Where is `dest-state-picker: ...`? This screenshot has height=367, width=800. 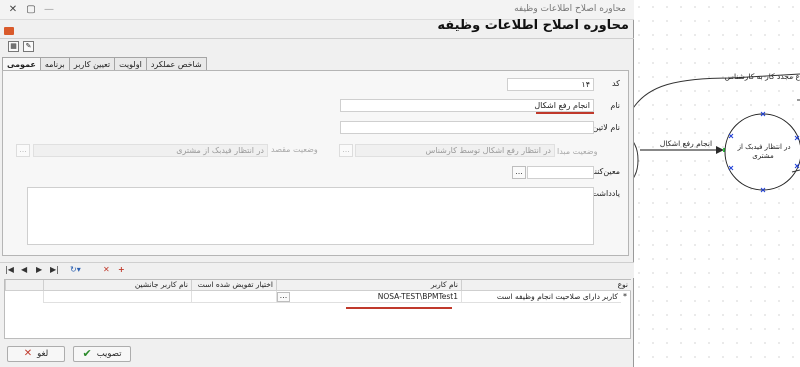
dest-state-picker: ... is located at coordinates (23, 150).